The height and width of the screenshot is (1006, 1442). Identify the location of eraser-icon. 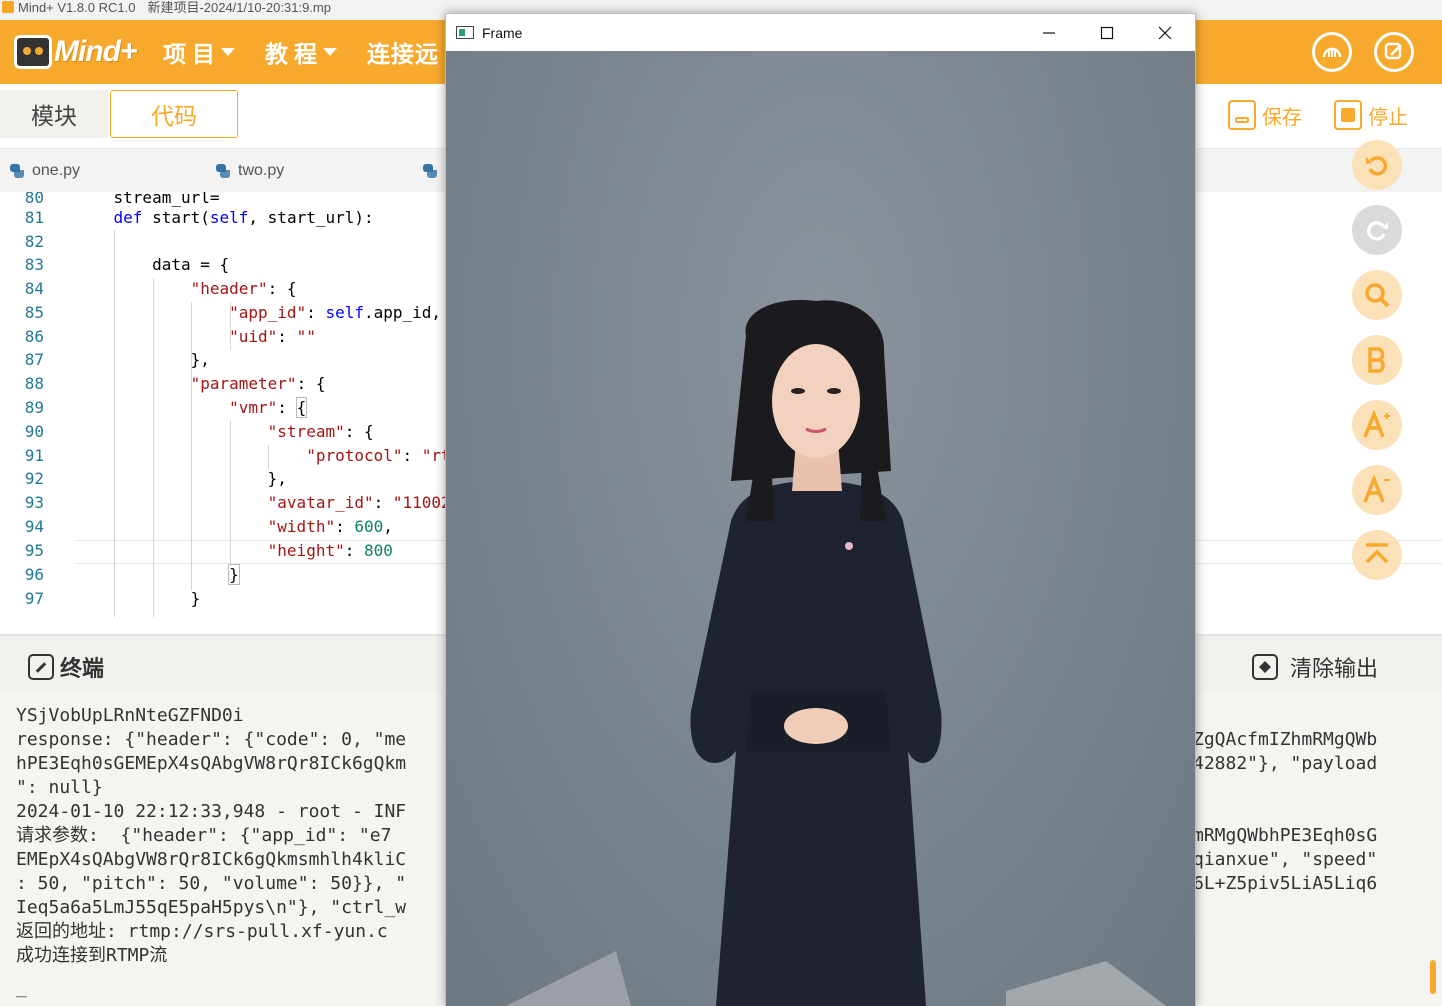
(1265, 667).